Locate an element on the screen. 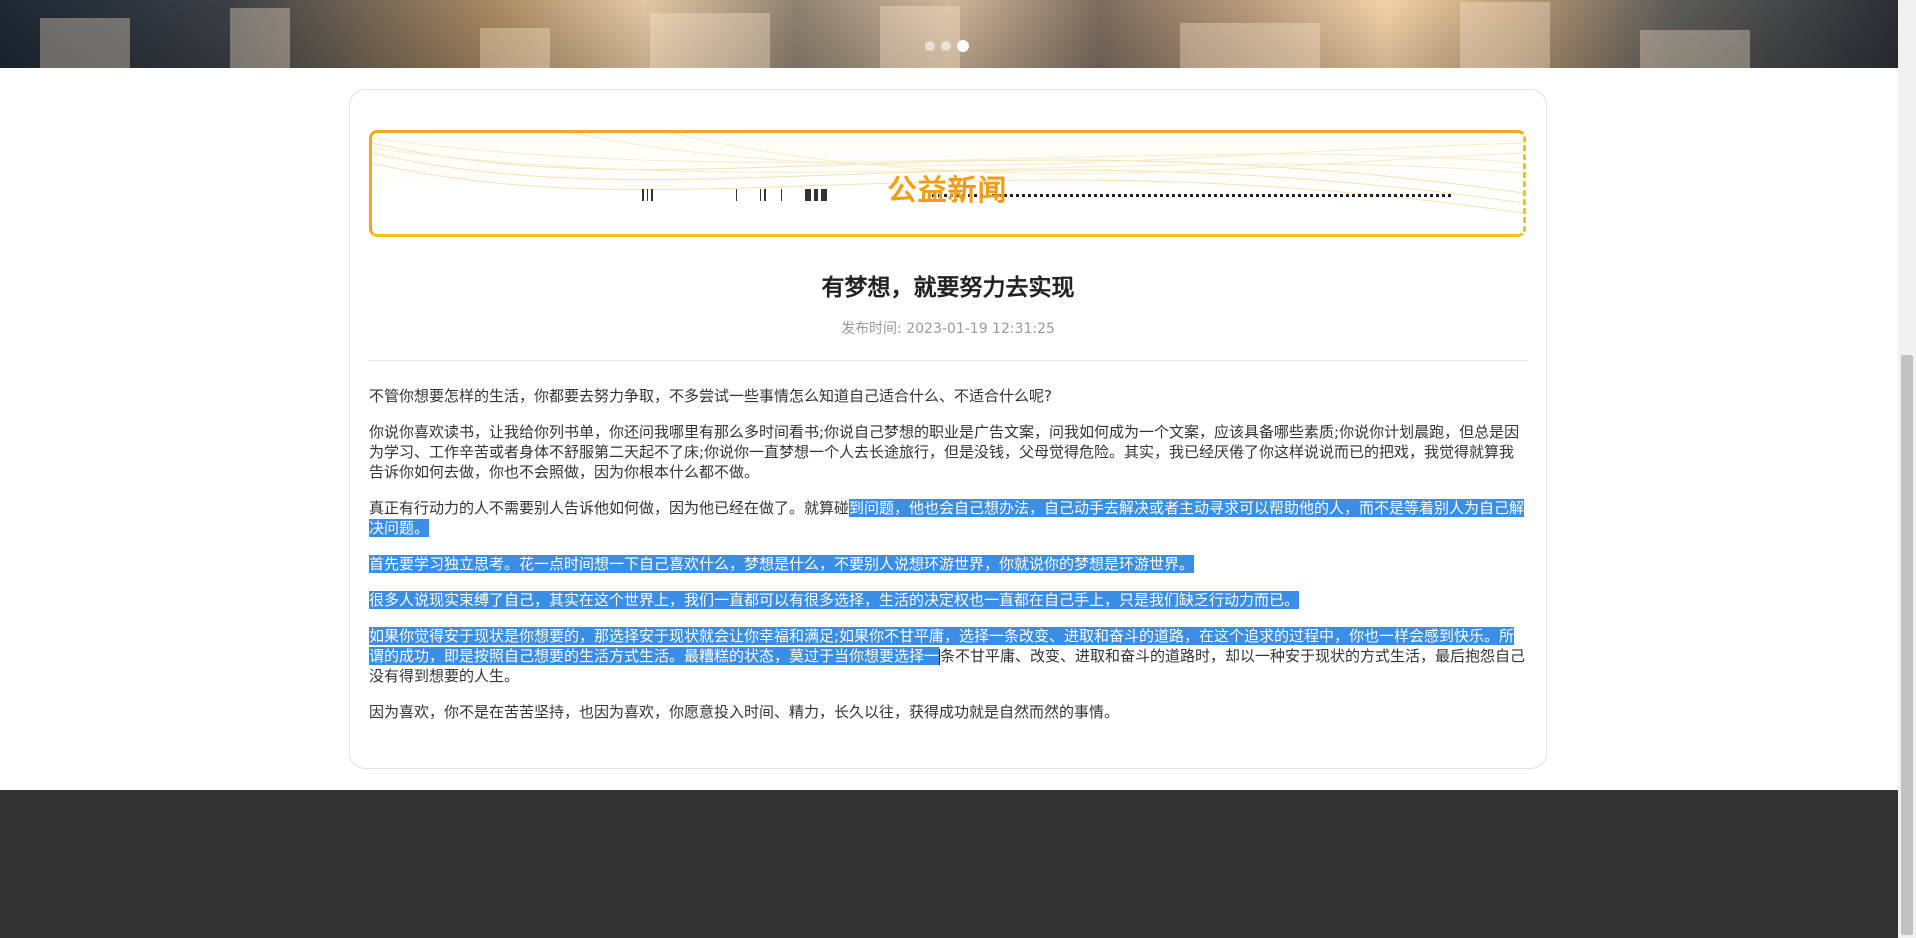 This screenshot has width=1916, height=938. carousel-dot-active is located at coordinates (963, 46).